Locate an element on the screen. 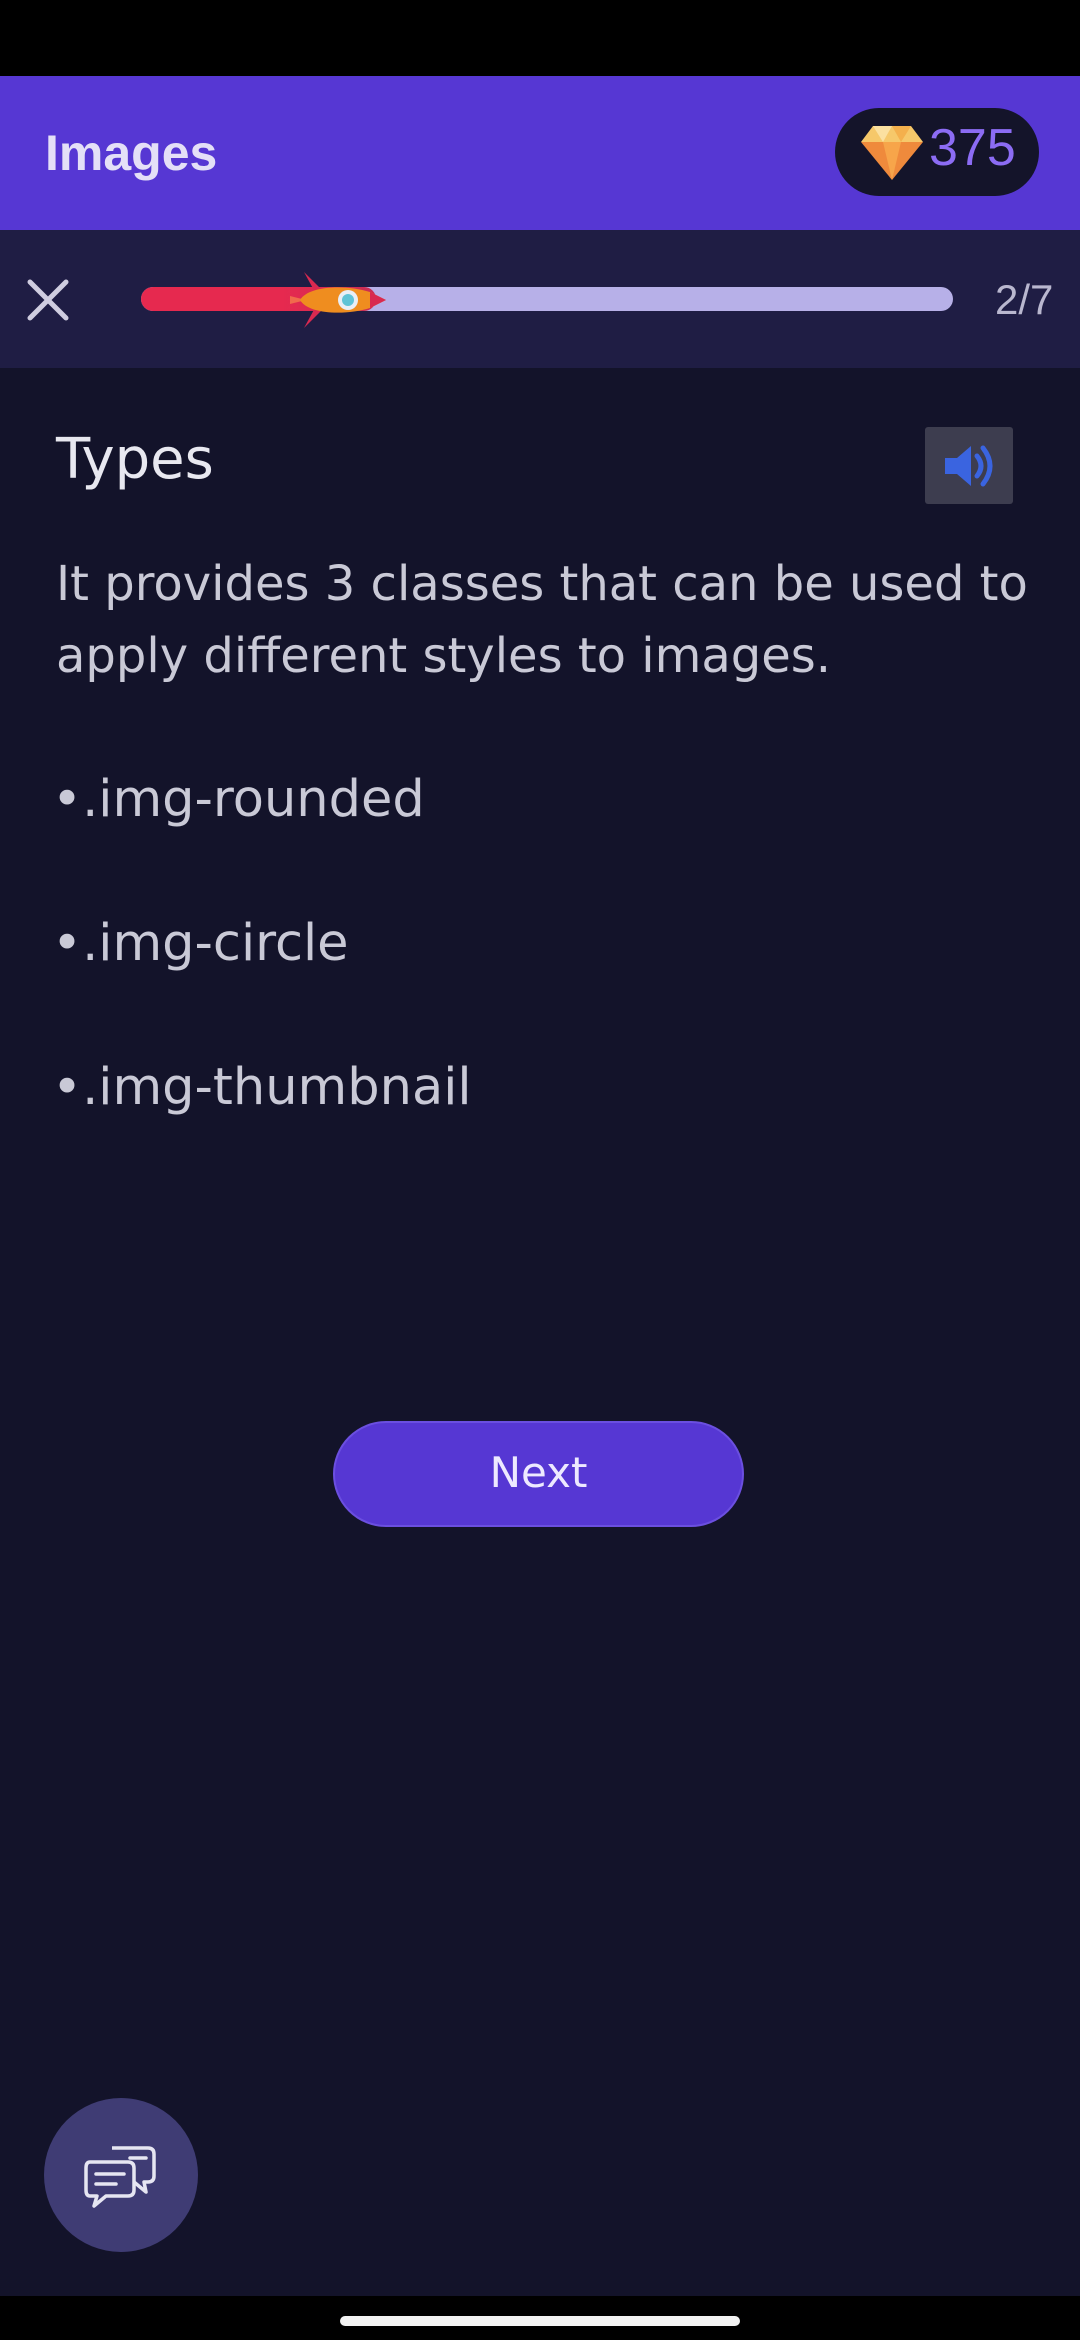  page-title: Images is located at coordinates (131, 153).